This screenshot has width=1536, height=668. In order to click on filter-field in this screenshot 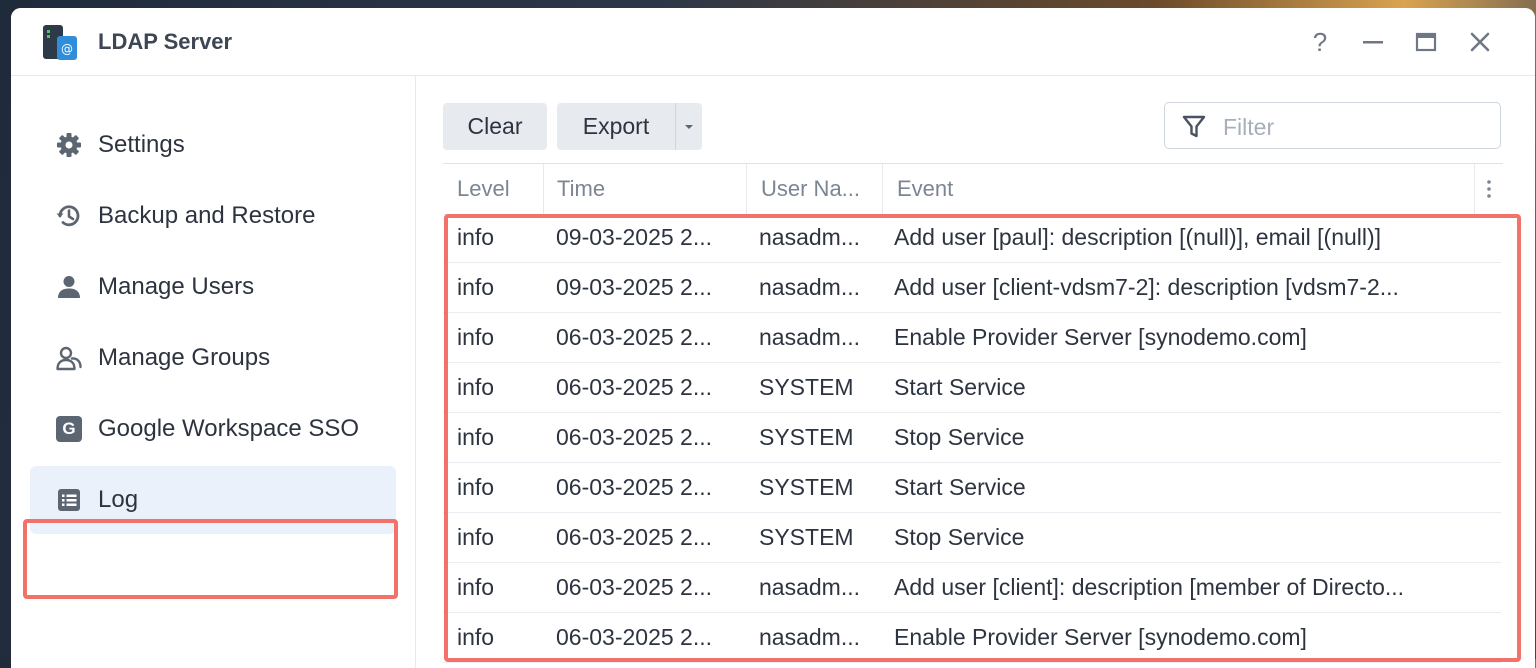, I will do `click(1332, 125)`.